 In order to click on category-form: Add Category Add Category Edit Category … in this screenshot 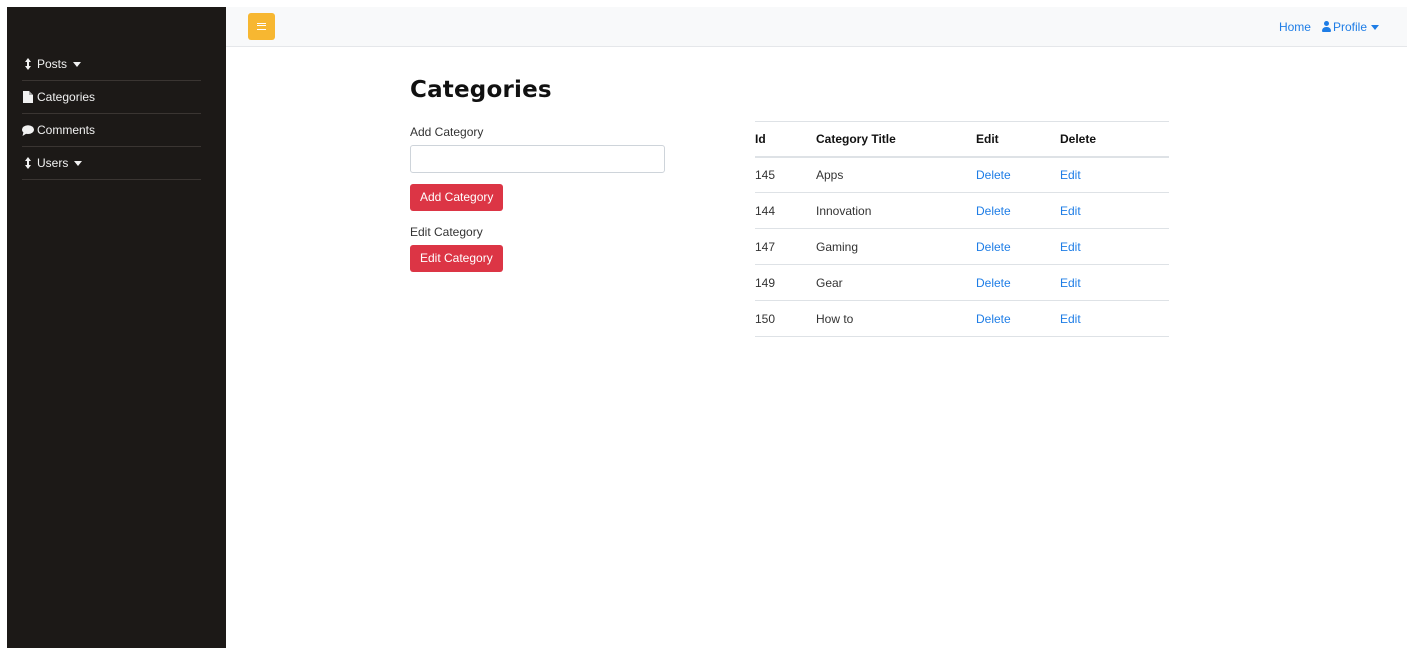, I will do `click(537, 198)`.